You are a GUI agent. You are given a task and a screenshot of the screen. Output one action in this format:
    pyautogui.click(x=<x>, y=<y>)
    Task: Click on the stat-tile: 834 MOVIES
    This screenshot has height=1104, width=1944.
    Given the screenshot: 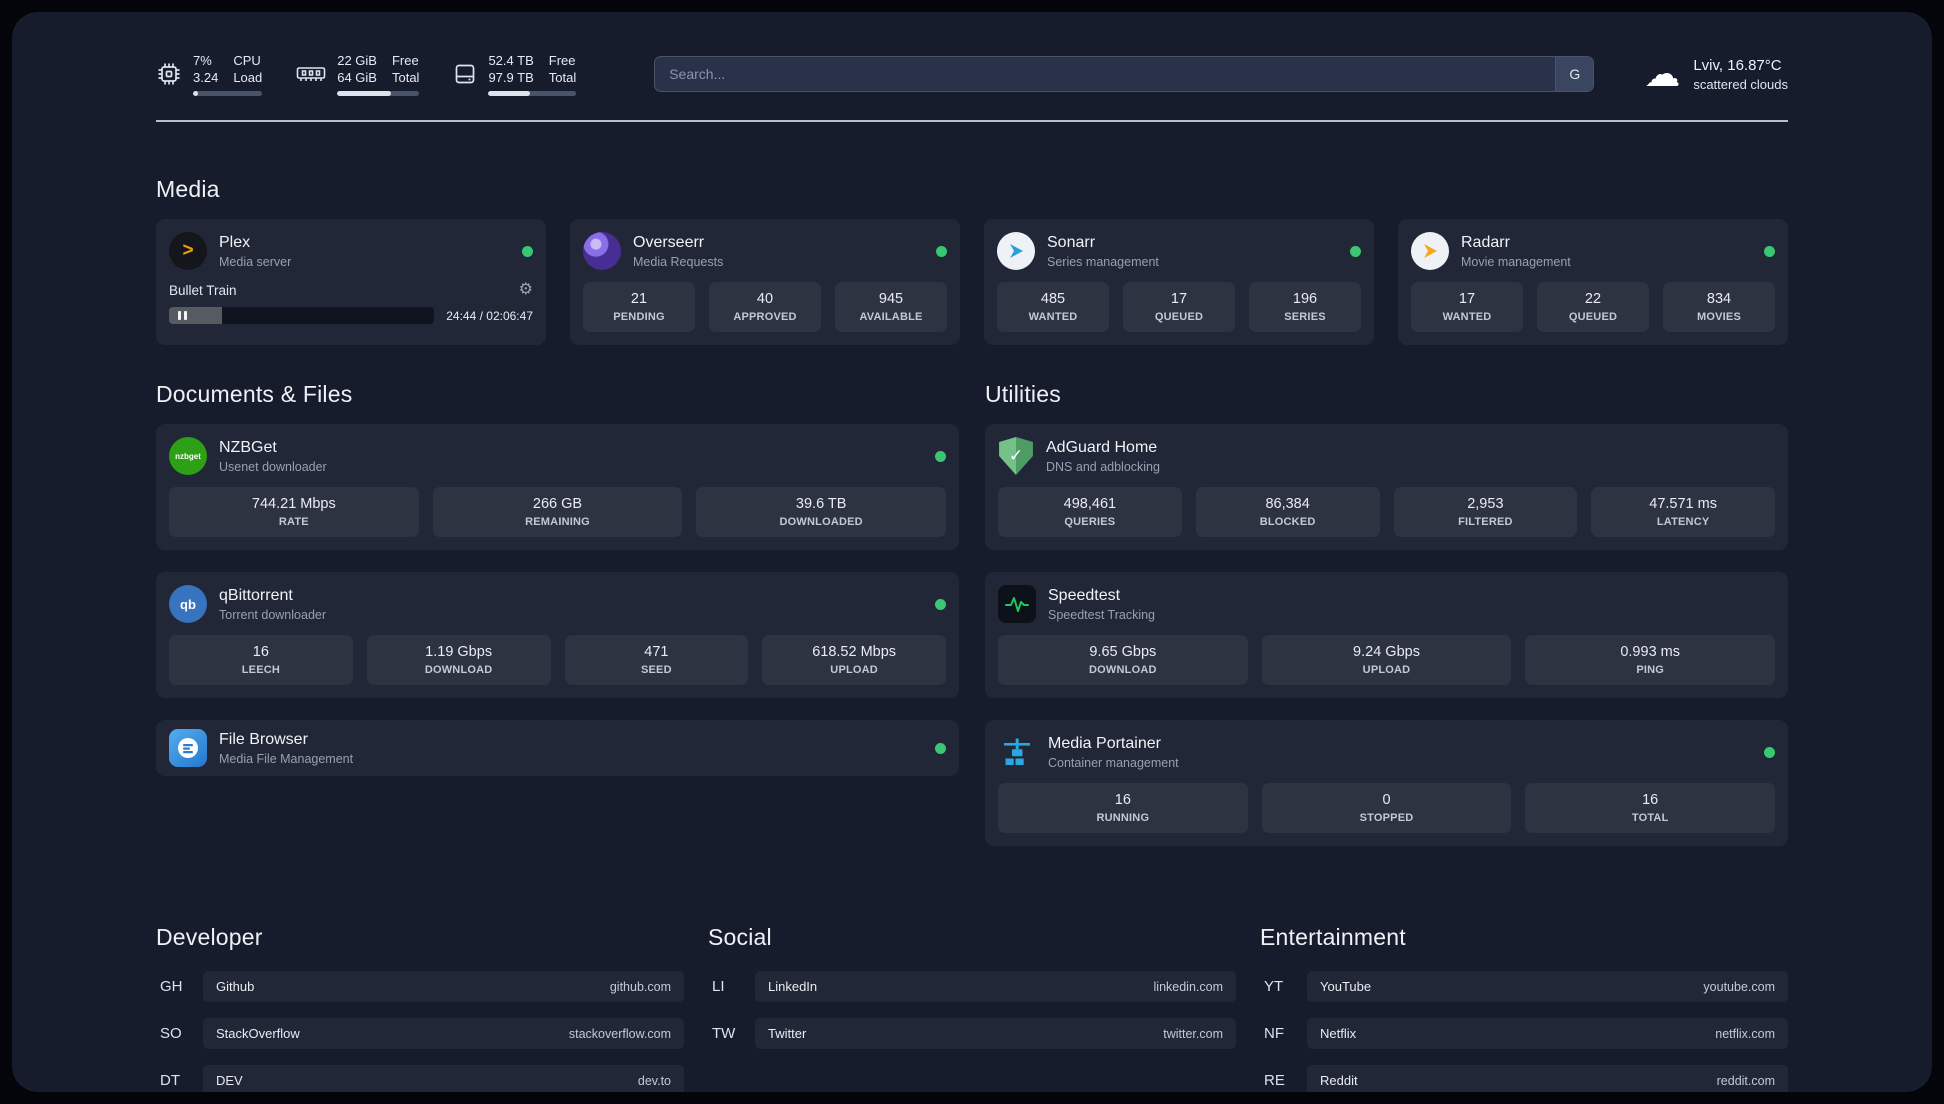 What is the action you would take?
    pyautogui.click(x=1719, y=307)
    